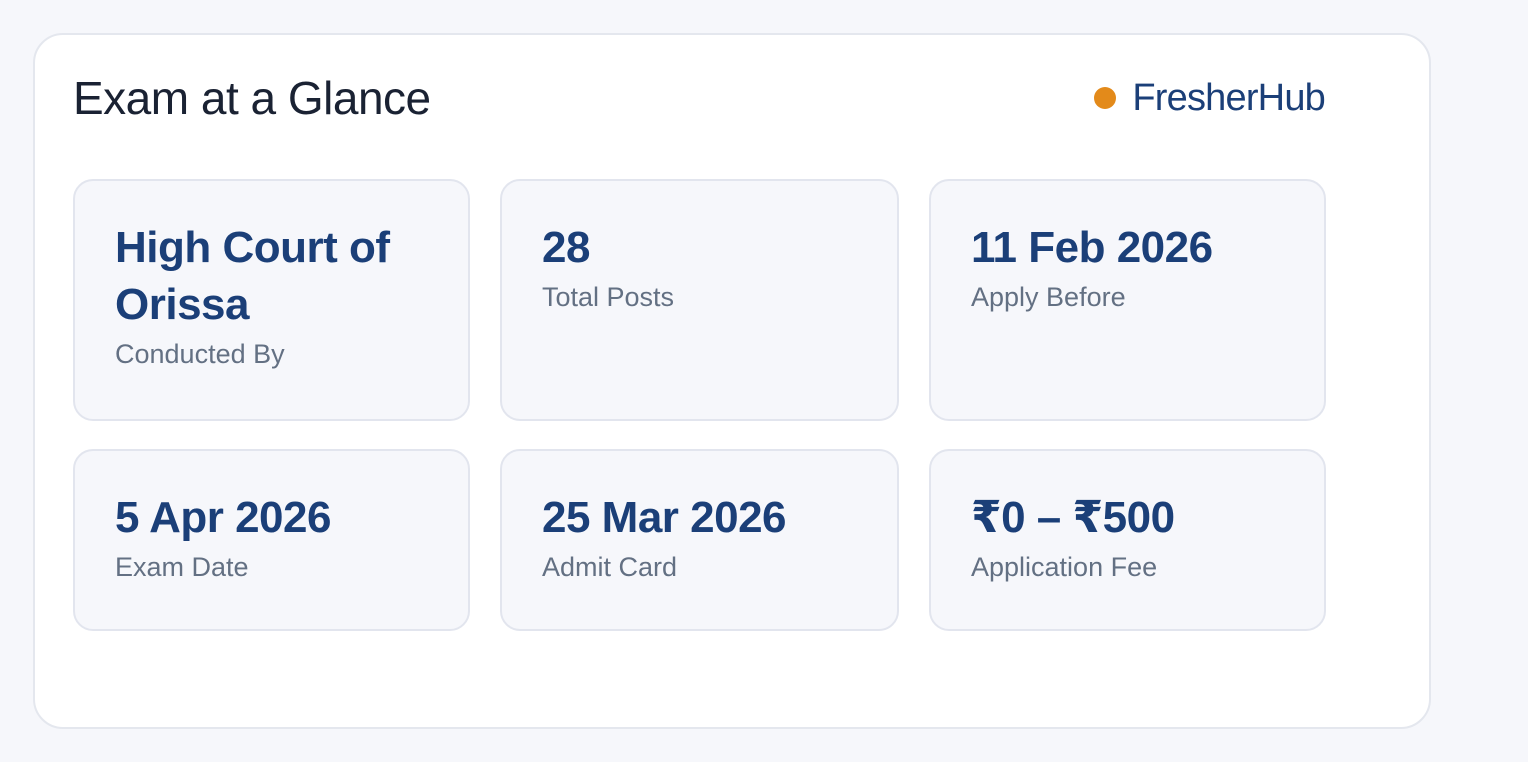 This screenshot has width=1528, height=762. What do you see at coordinates (699, 300) in the screenshot?
I see `tile-total-posts: 28 Total Posts` at bounding box center [699, 300].